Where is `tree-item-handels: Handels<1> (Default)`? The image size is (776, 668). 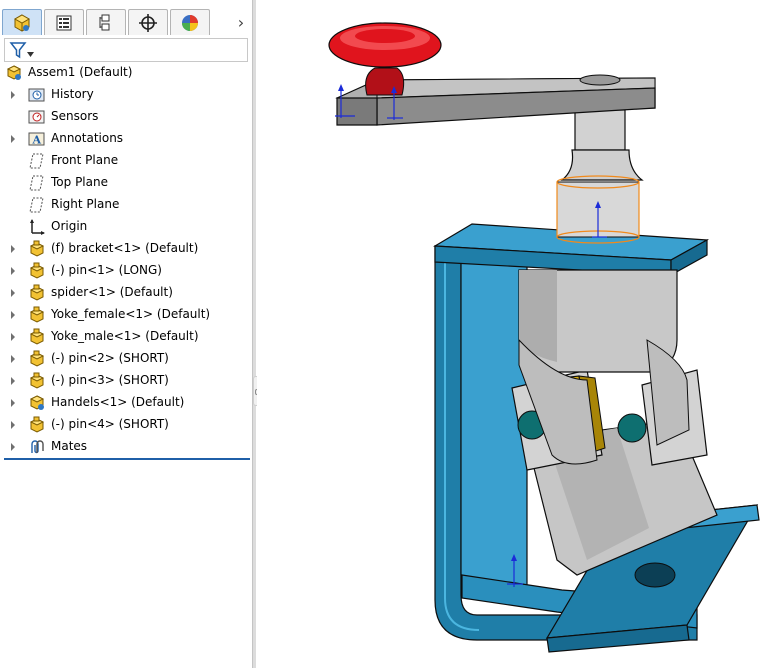
tree-item-handels: Handels<1> (Default) is located at coordinates (126, 403).